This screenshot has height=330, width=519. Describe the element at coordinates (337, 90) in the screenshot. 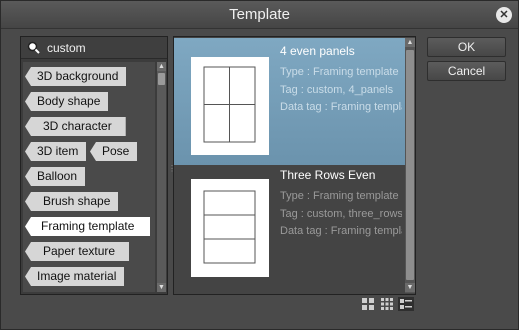

I see `template-tag: Tag : custom, 4_panels` at that location.